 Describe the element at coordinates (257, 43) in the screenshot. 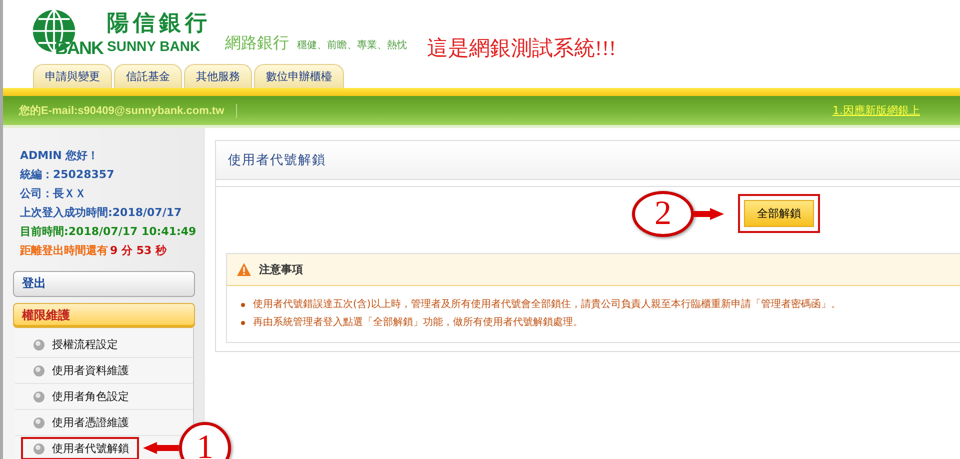

I see `product-title: 網路銀行` at that location.